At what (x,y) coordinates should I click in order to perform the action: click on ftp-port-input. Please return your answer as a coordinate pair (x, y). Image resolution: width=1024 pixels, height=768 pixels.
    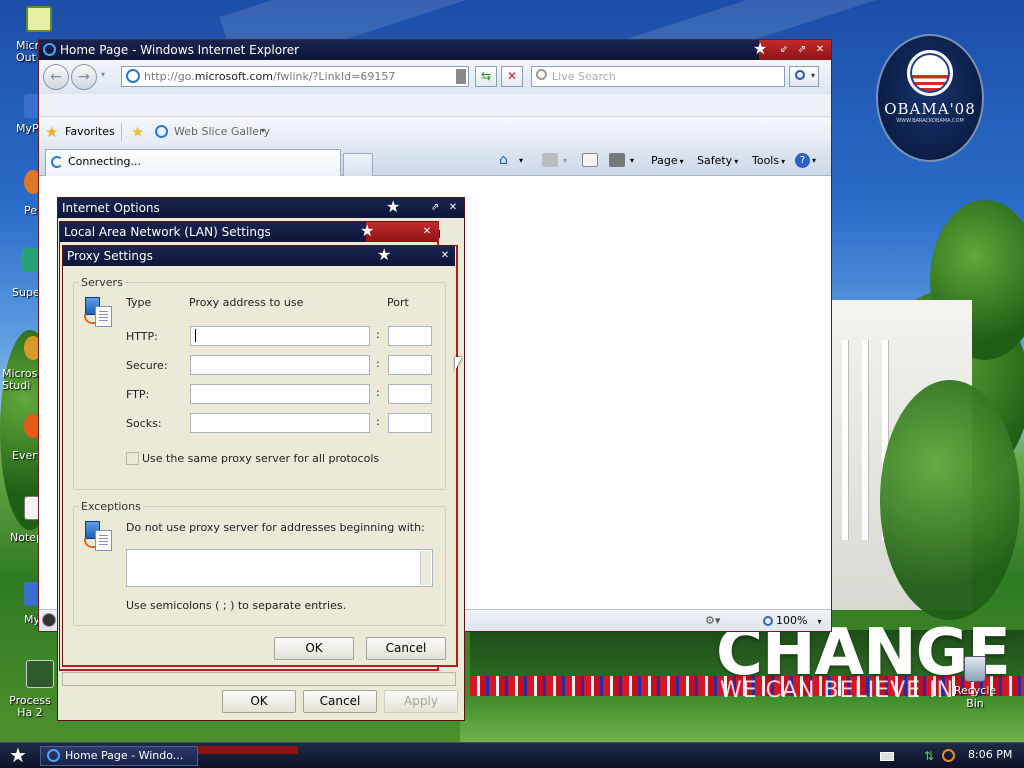
    Looking at the image, I should click on (410, 394).